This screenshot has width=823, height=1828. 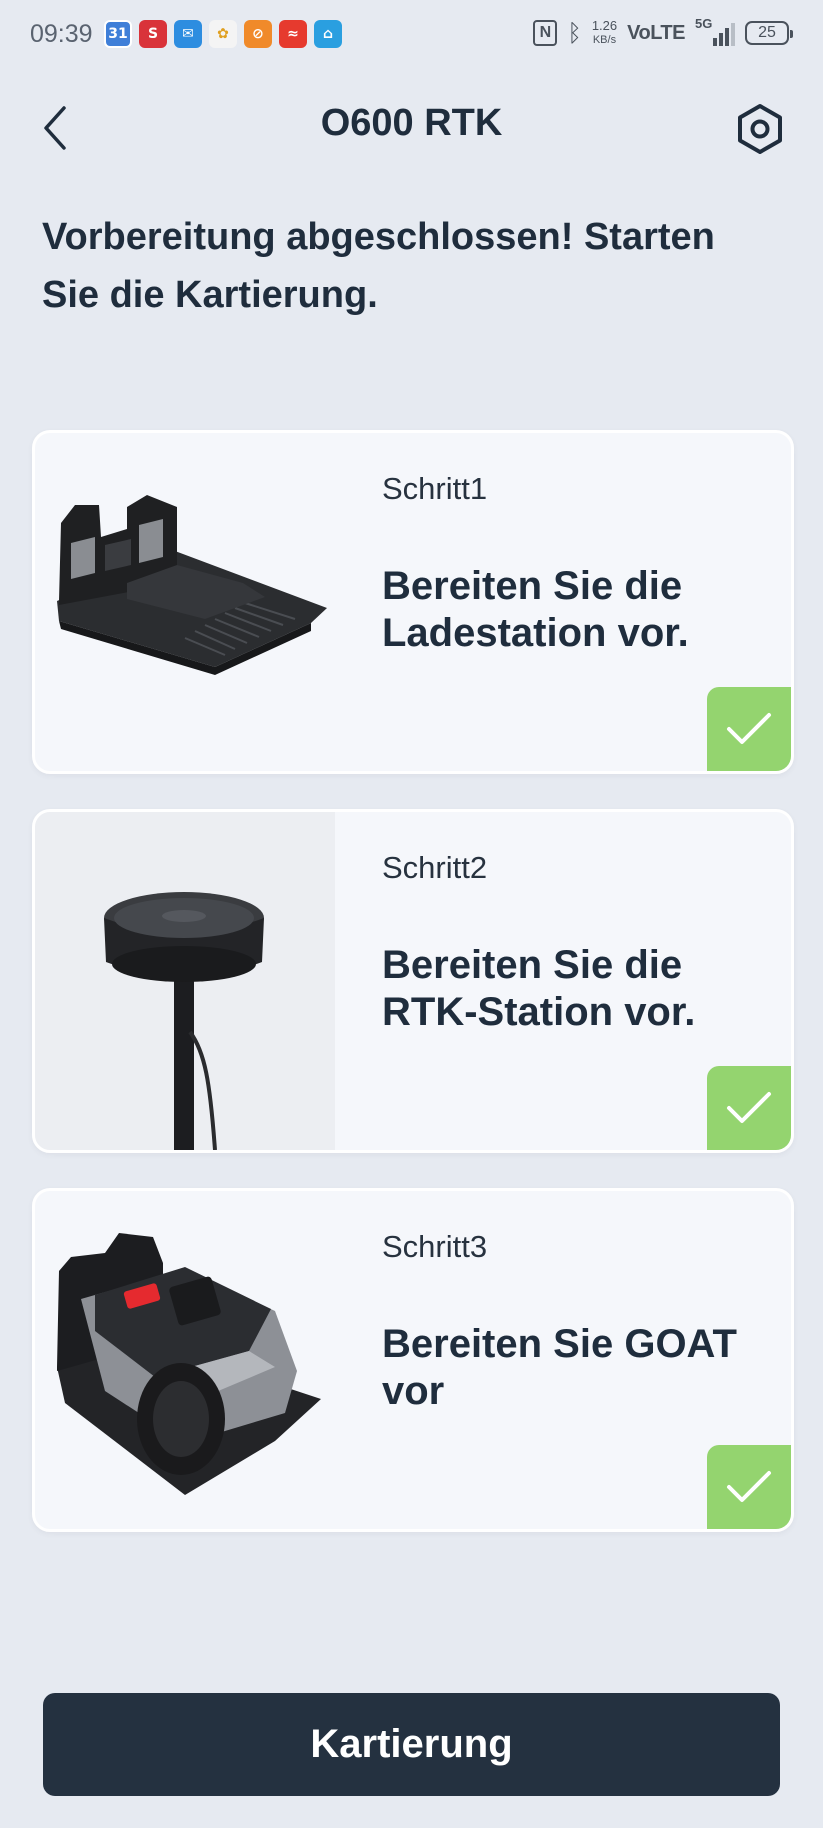 What do you see at coordinates (435, 488) in the screenshot?
I see `step-label: Schritt1` at bounding box center [435, 488].